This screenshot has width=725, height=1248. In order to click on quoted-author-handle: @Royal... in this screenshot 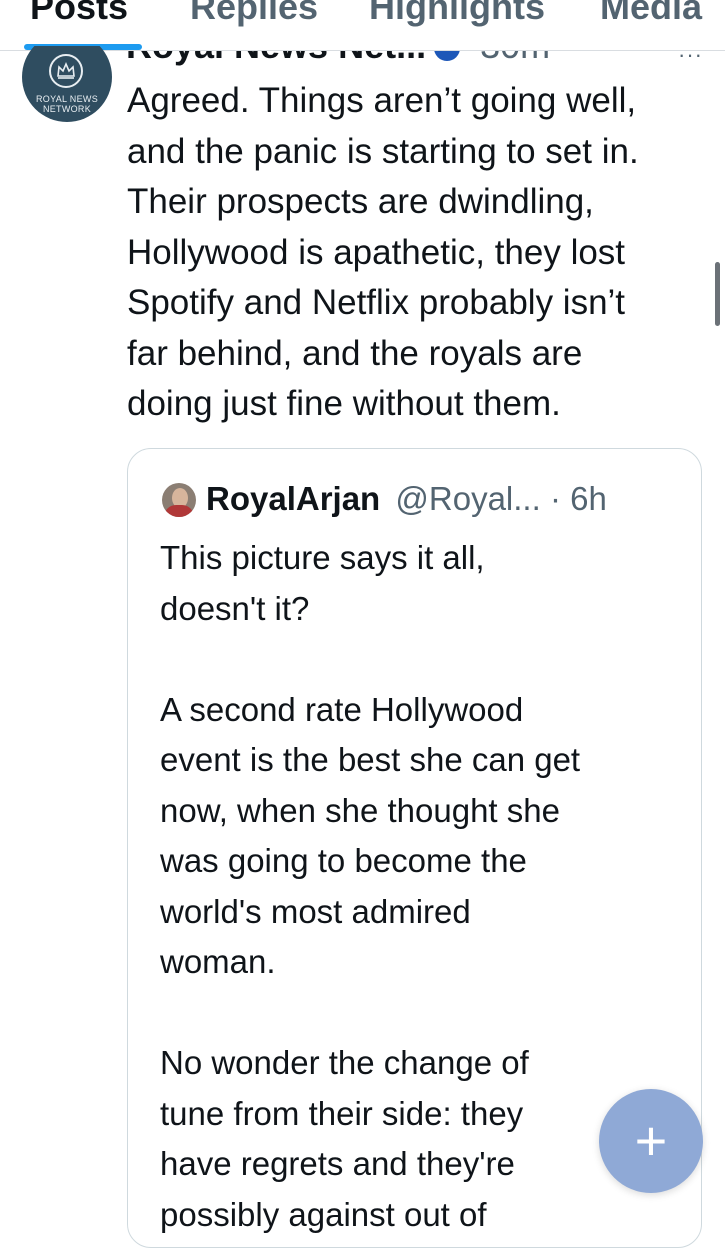, I will do `click(468, 498)`.